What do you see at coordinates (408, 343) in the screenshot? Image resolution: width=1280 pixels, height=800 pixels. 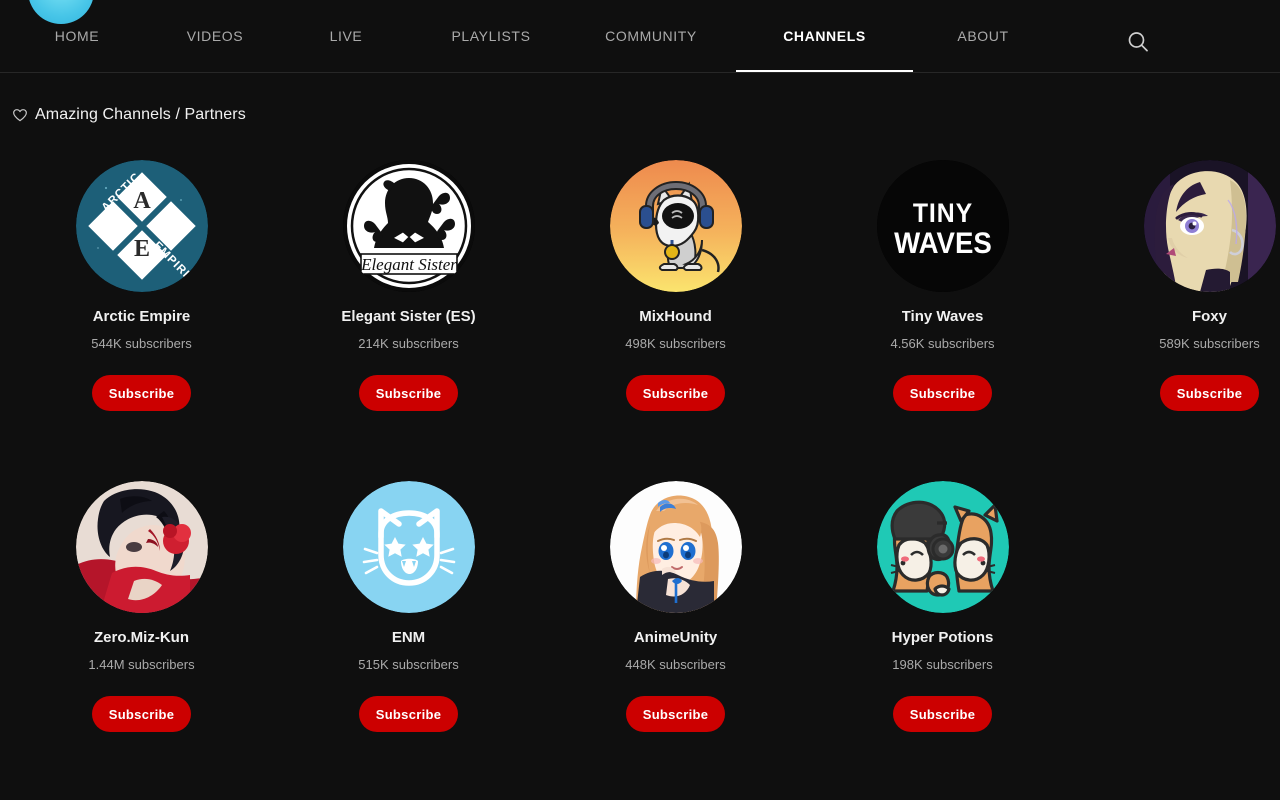 I see `subscriber-count: 214K subscribers` at bounding box center [408, 343].